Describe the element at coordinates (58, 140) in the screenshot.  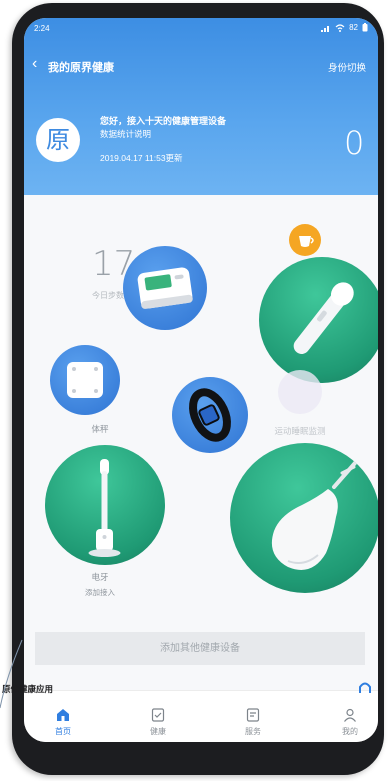
I see `avatar: 原` at that location.